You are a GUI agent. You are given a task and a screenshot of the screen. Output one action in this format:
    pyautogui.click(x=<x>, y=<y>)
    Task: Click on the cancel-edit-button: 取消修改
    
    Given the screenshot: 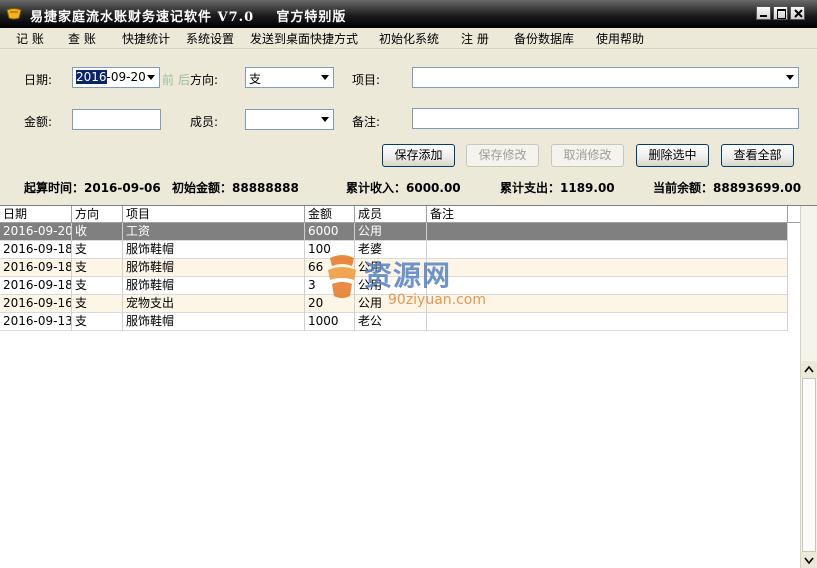 What is the action you would take?
    pyautogui.click(x=587, y=155)
    